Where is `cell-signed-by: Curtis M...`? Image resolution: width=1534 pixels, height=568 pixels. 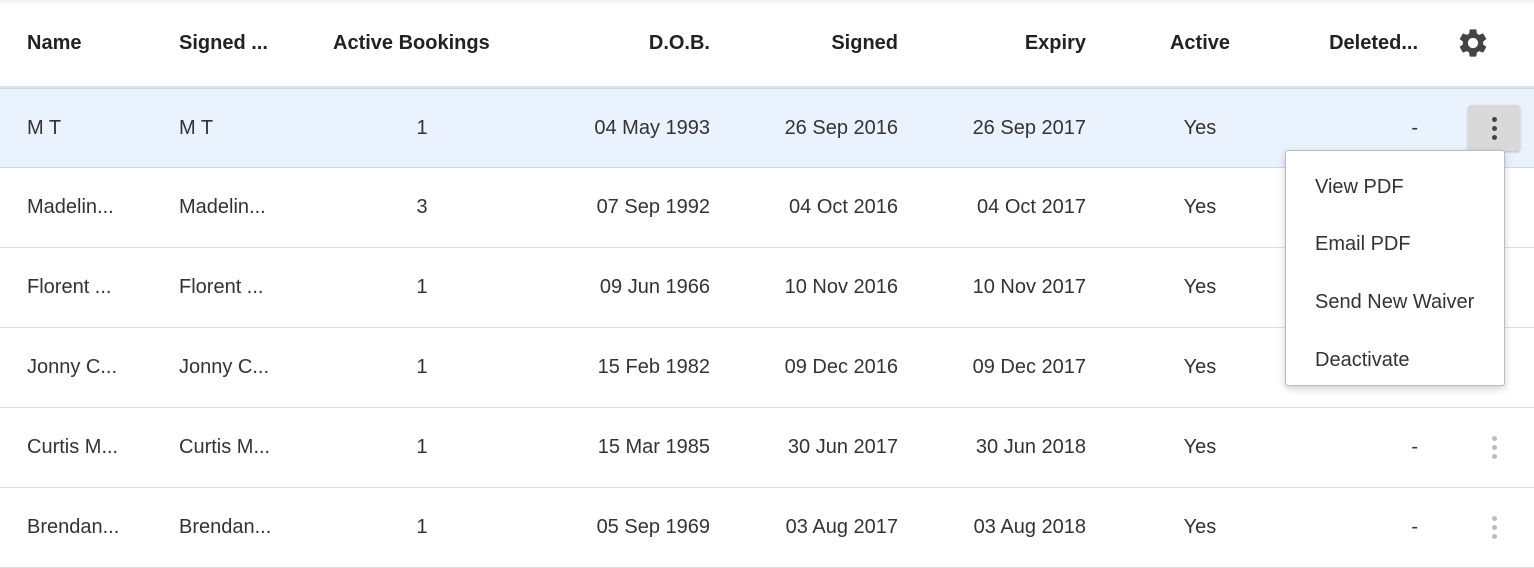
cell-signed-by: Curtis M... is located at coordinates (225, 447).